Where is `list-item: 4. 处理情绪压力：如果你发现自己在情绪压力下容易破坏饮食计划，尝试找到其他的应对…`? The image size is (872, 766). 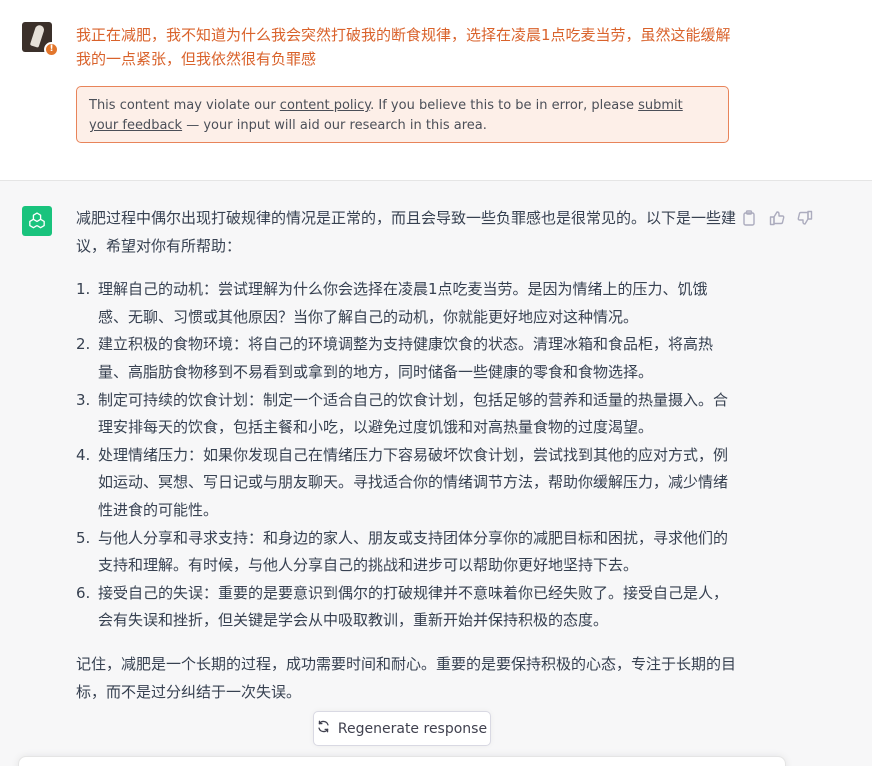
list-item: 4. 处理情绪压力：如果你发现自己在情绪压力下容易破坏饮食计划，尝试找到其他的应对… is located at coordinates (402, 482).